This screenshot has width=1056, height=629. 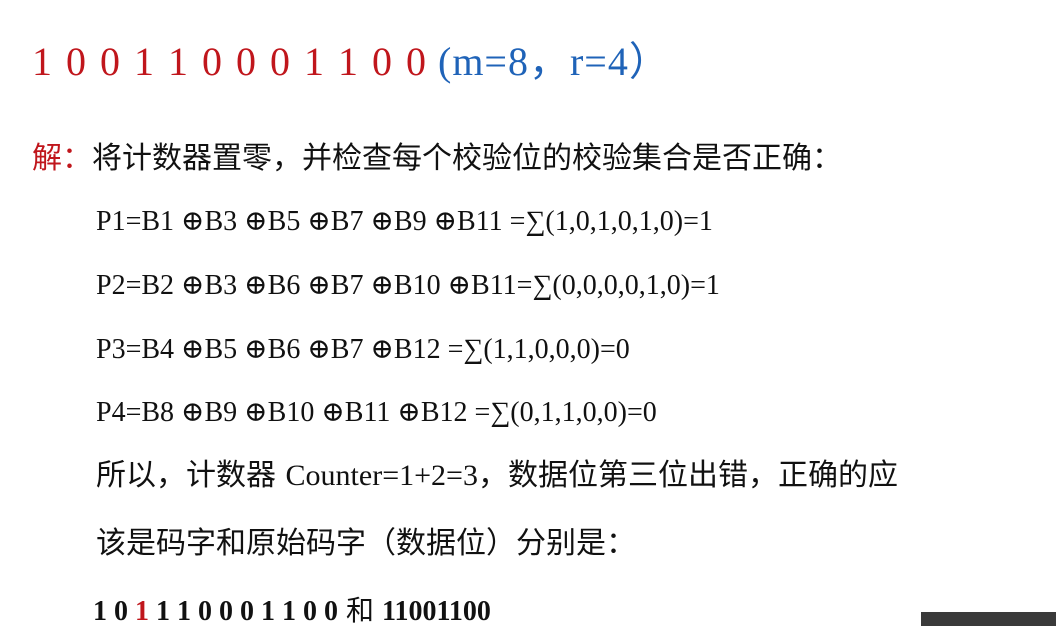 I want to click on codeword-part-2: 1 1 0 0 0 1 1 0 0, so click(x=243, y=611).